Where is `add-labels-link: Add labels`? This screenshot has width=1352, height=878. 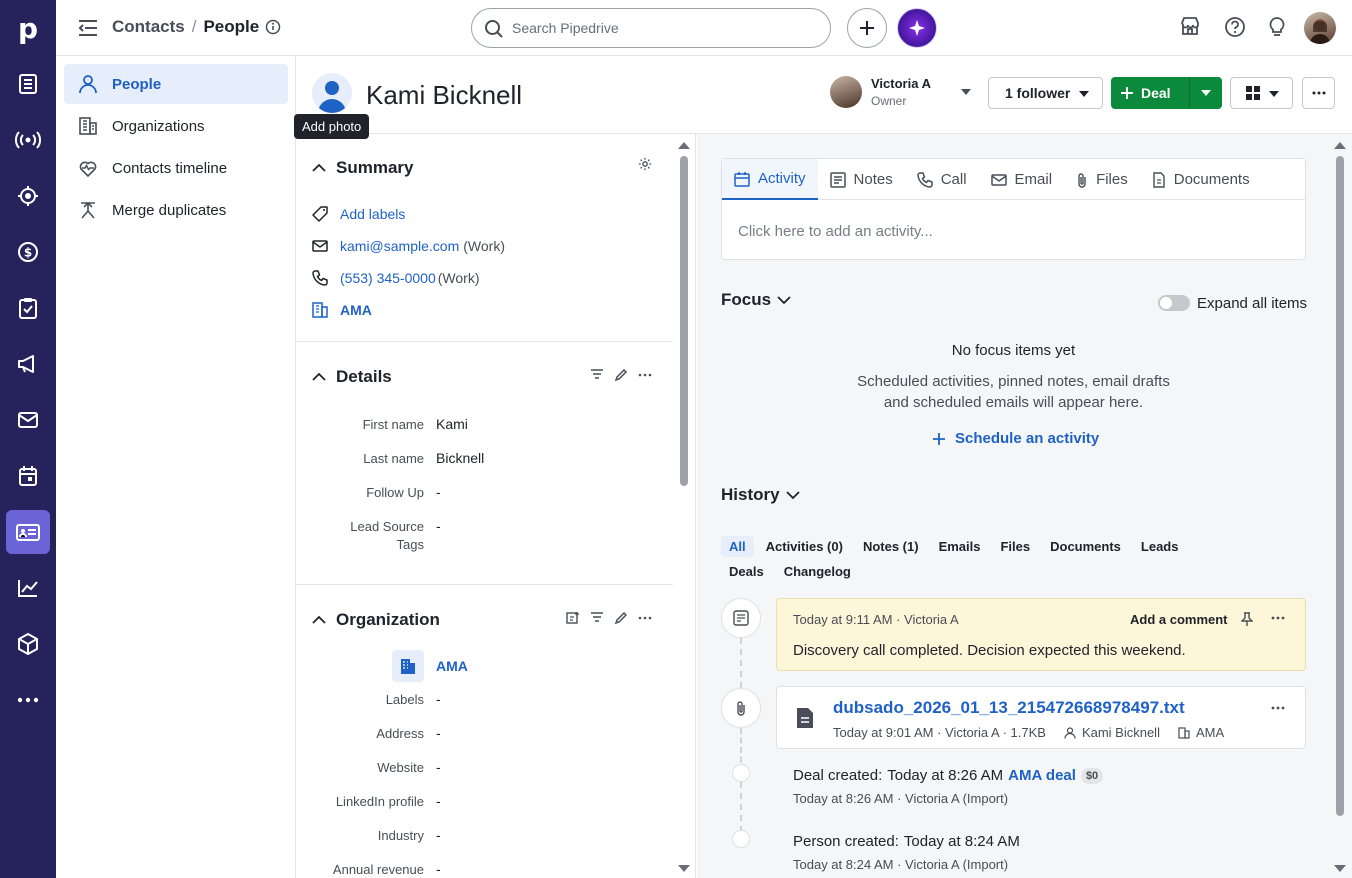
add-labels-link: Add labels is located at coordinates (372, 214).